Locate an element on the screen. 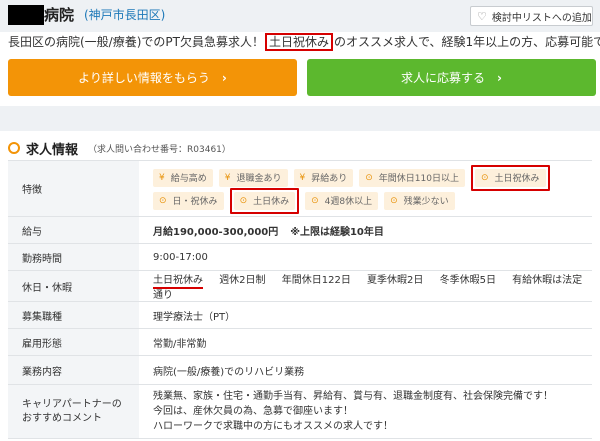  circle-icon is located at coordinates (14, 148).